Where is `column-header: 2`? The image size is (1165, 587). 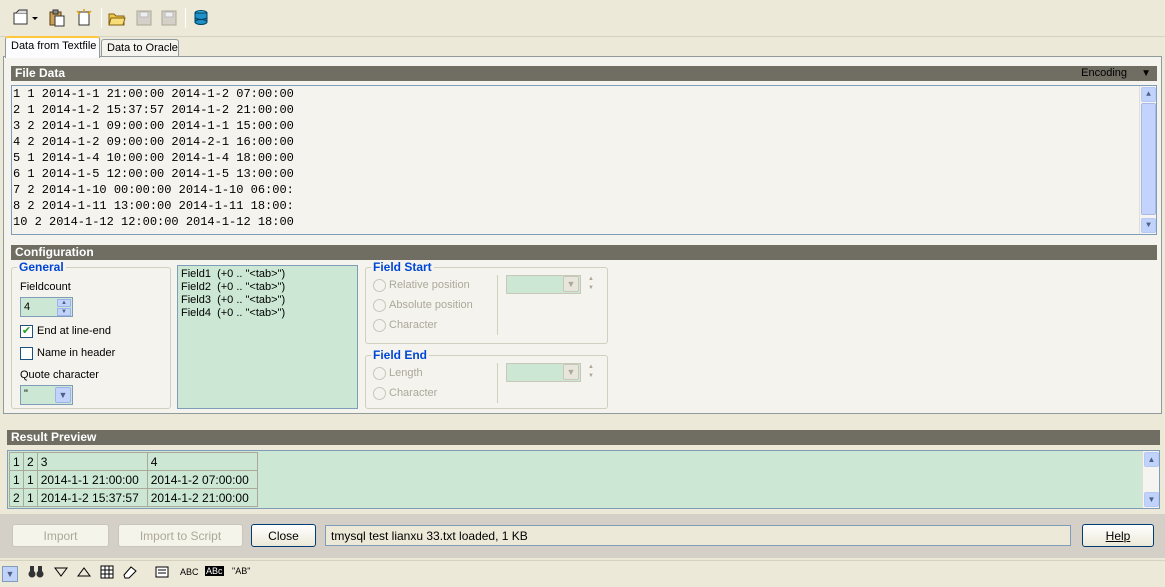 column-header: 2 is located at coordinates (30, 461).